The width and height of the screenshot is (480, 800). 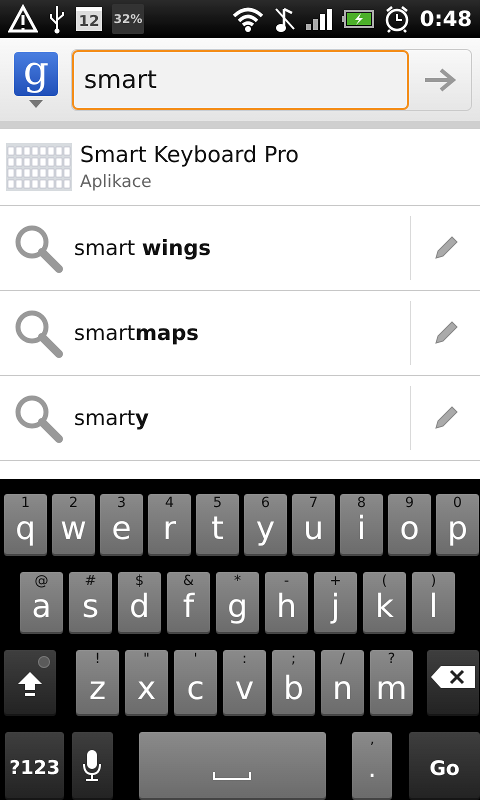 What do you see at coordinates (237, 418) in the screenshot?
I see `suggestion-text: smarty` at bounding box center [237, 418].